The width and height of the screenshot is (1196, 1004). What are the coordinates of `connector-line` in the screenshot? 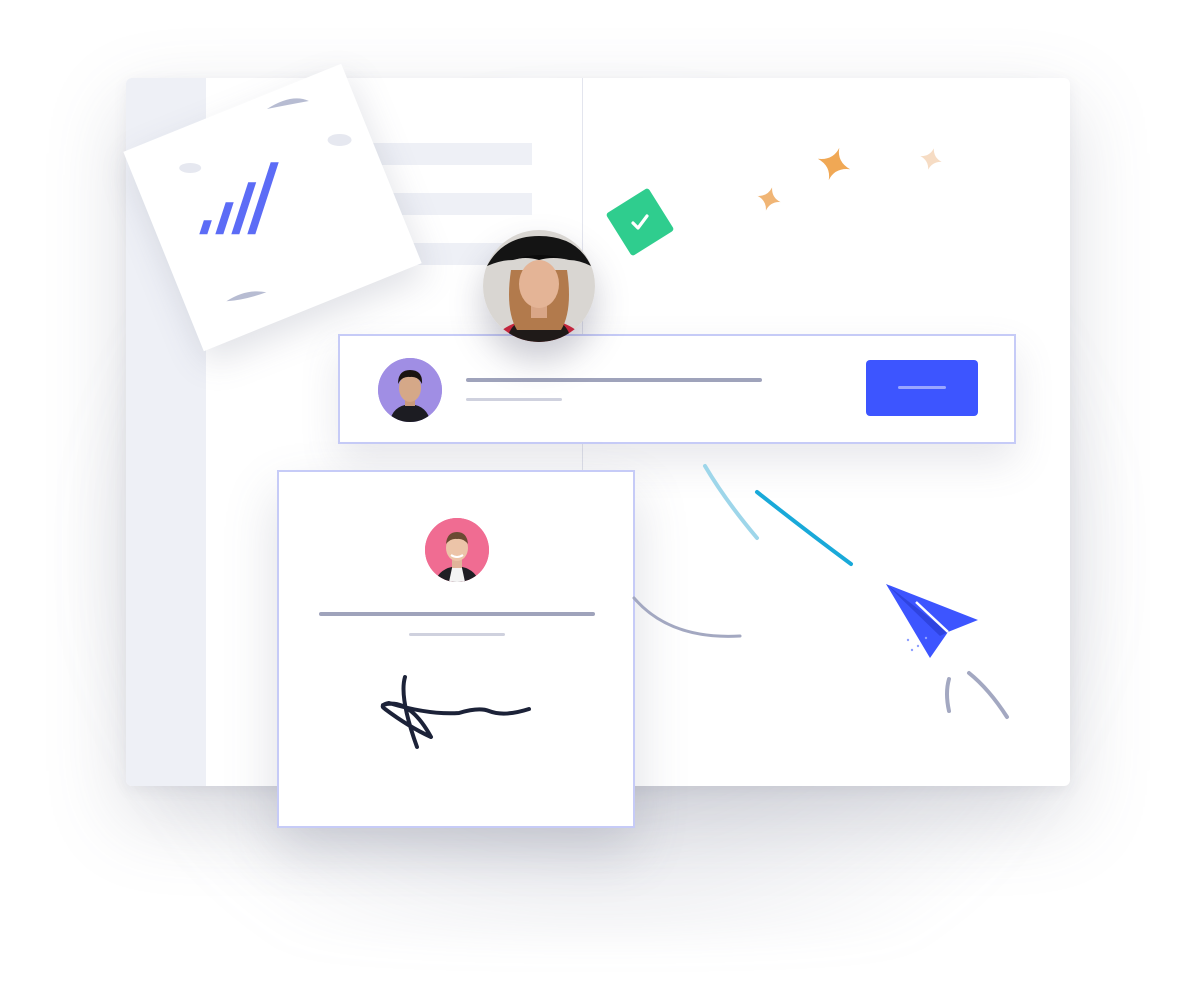 It's located at (687, 617).